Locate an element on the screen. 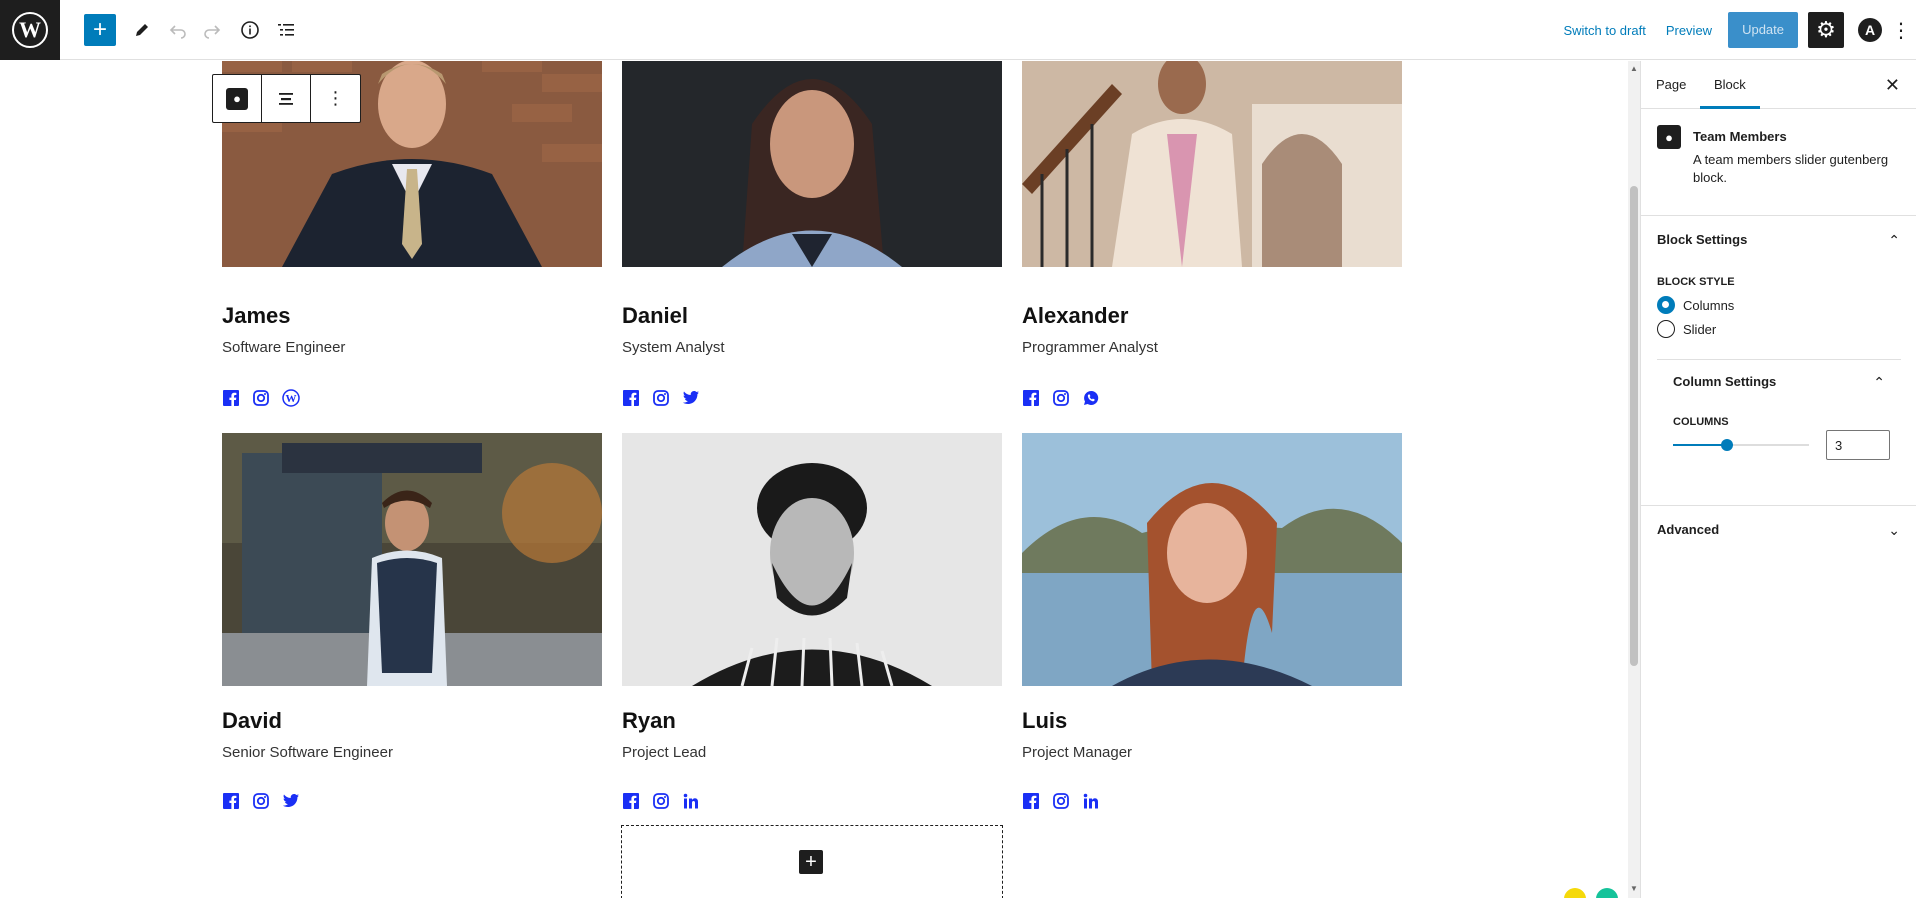 The image size is (1916, 898). scrollbar-thumb is located at coordinates (1634, 426).